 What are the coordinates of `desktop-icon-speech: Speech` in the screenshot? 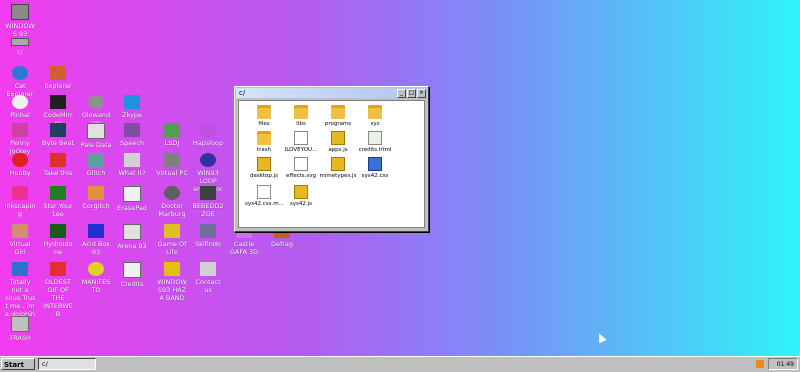 It's located at (132, 135).